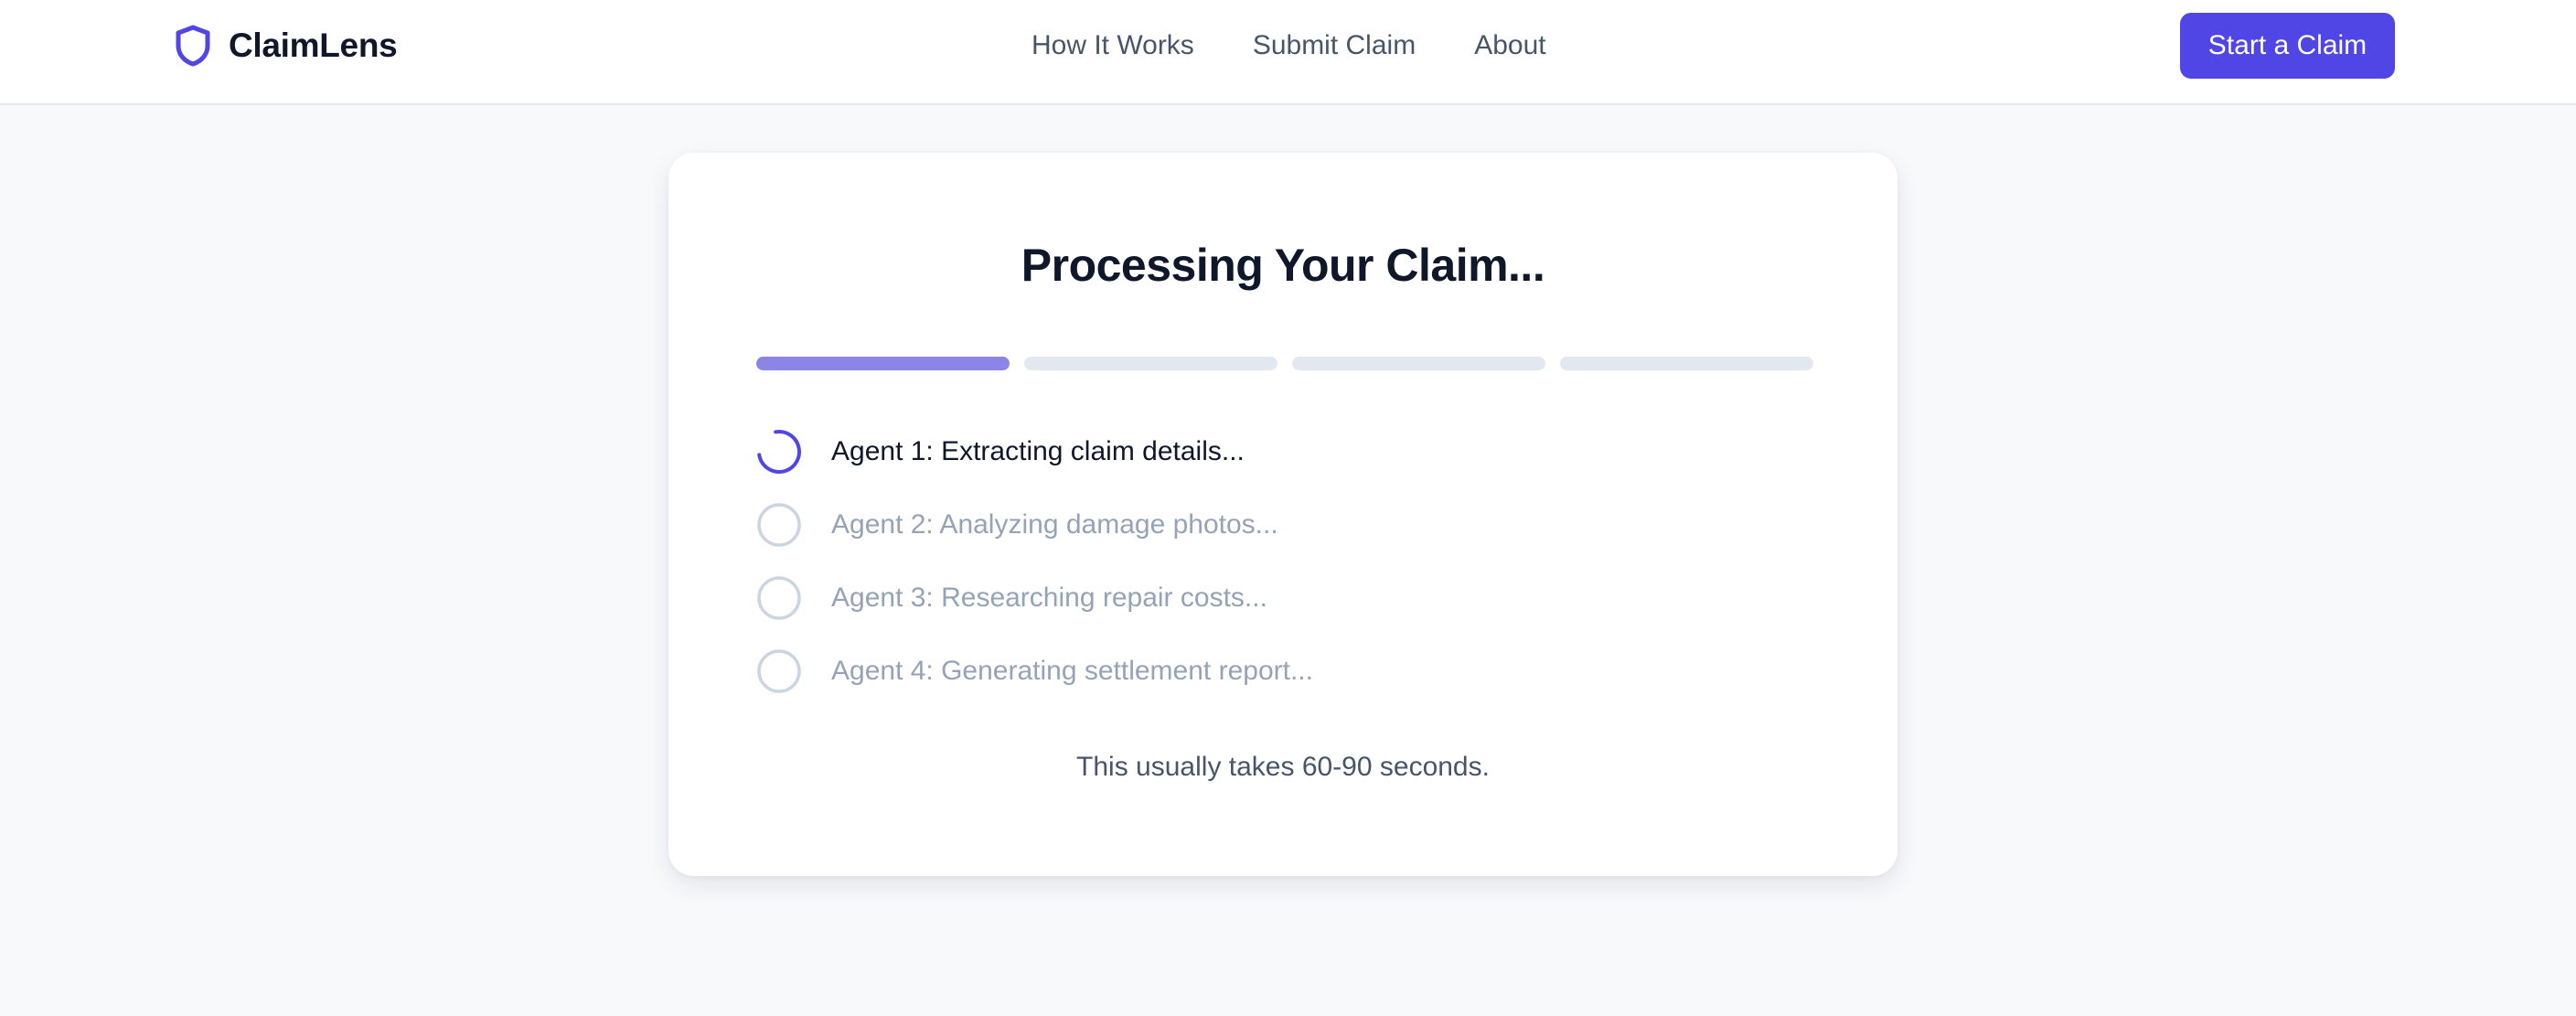 This screenshot has width=2576, height=1016. I want to click on main-nav: How It Works Submit Claim About, so click(1288, 46).